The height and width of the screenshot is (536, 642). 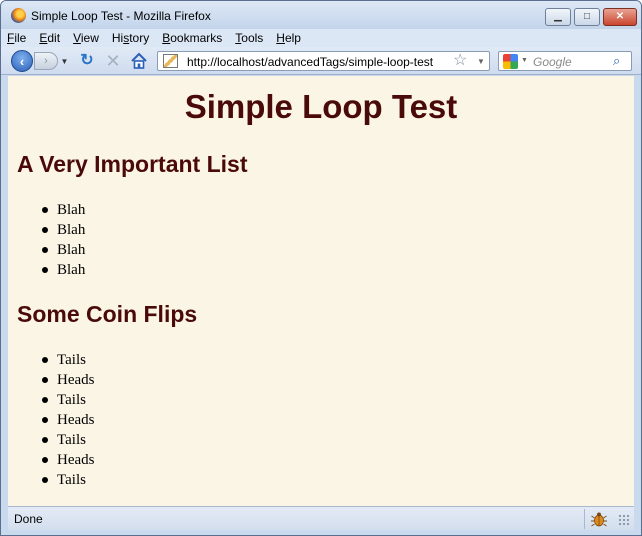 I want to click on site-favicon-icon, so click(x=170, y=61).